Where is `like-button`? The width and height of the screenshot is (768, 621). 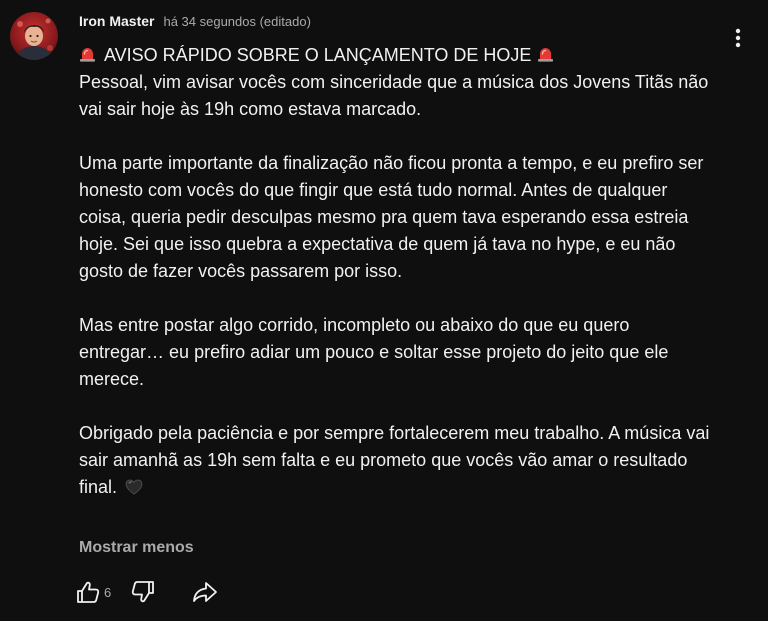 like-button is located at coordinates (88, 592).